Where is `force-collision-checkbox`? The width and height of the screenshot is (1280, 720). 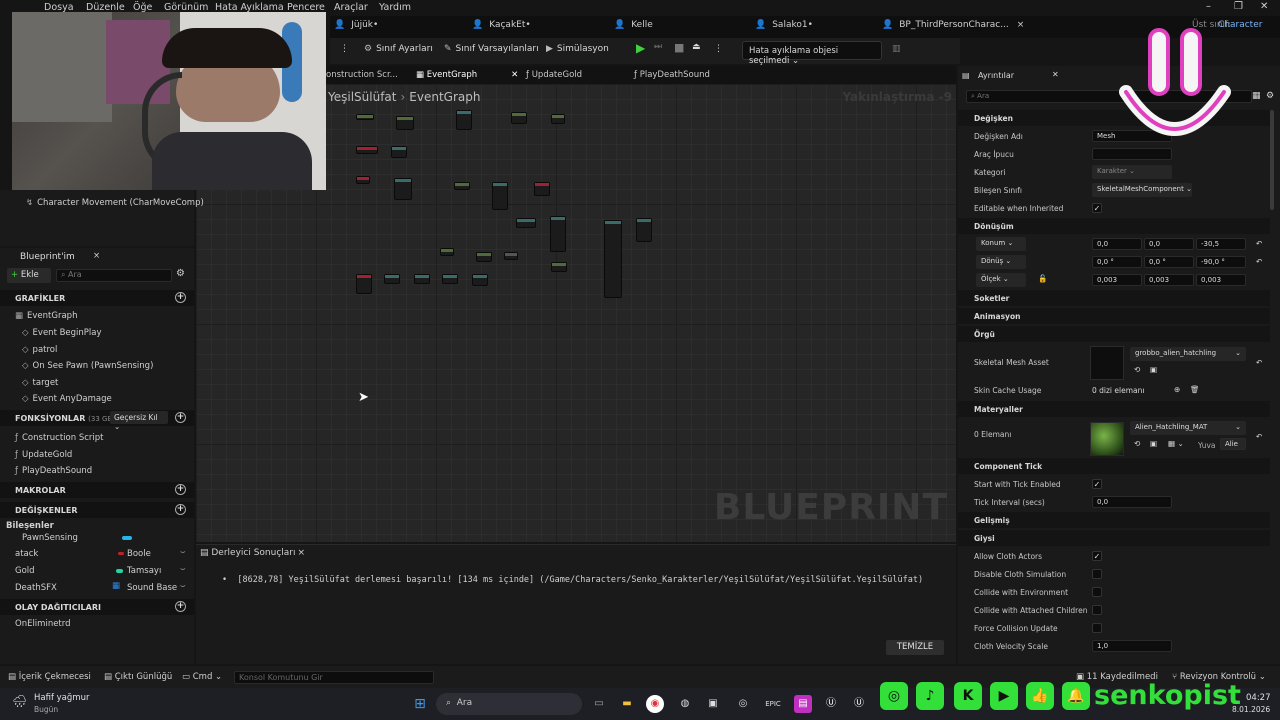
force-collision-checkbox is located at coordinates (1097, 628).